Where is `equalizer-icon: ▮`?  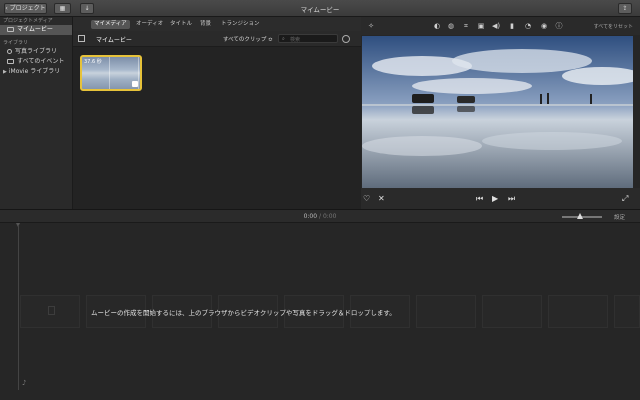 equalizer-icon: ▮ is located at coordinates (512, 26).